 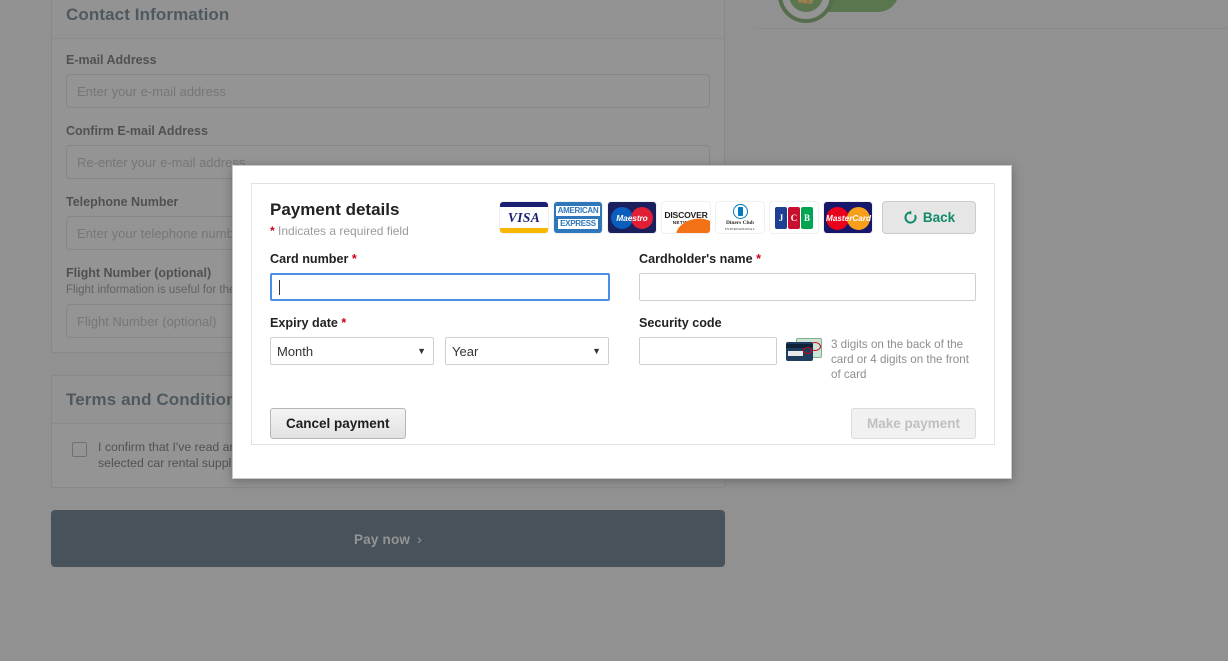 I want to click on card-number-label-text: Card number, so click(x=309, y=259).